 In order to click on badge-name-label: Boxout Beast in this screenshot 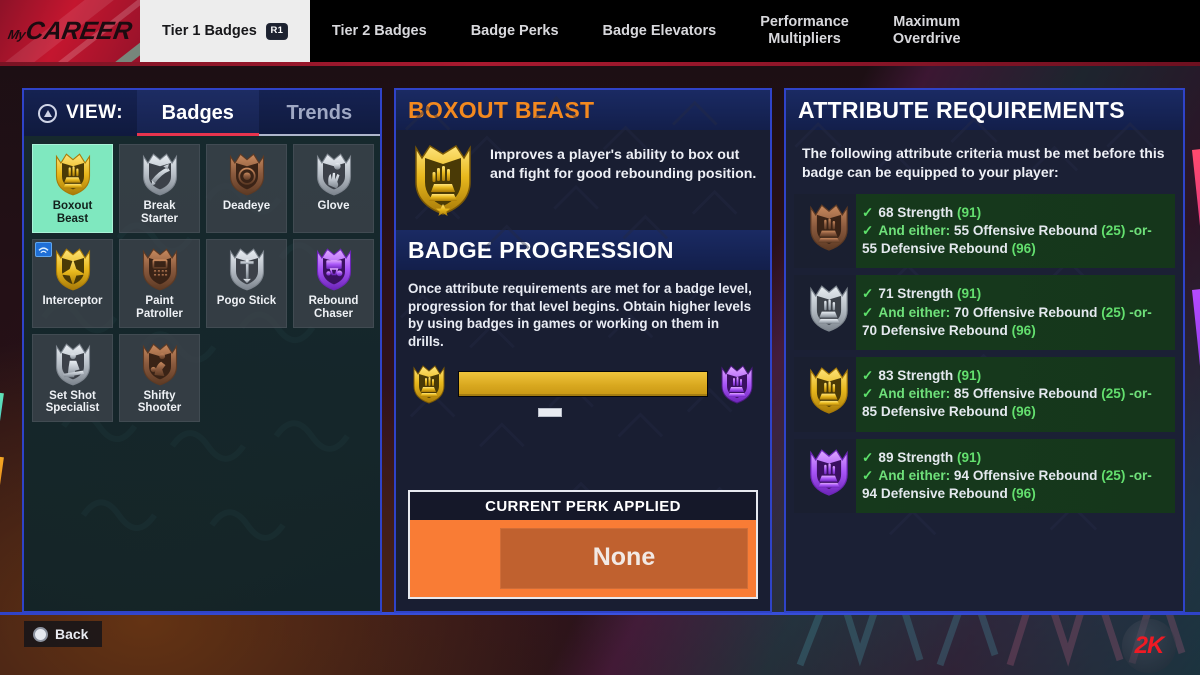, I will do `click(72, 212)`.